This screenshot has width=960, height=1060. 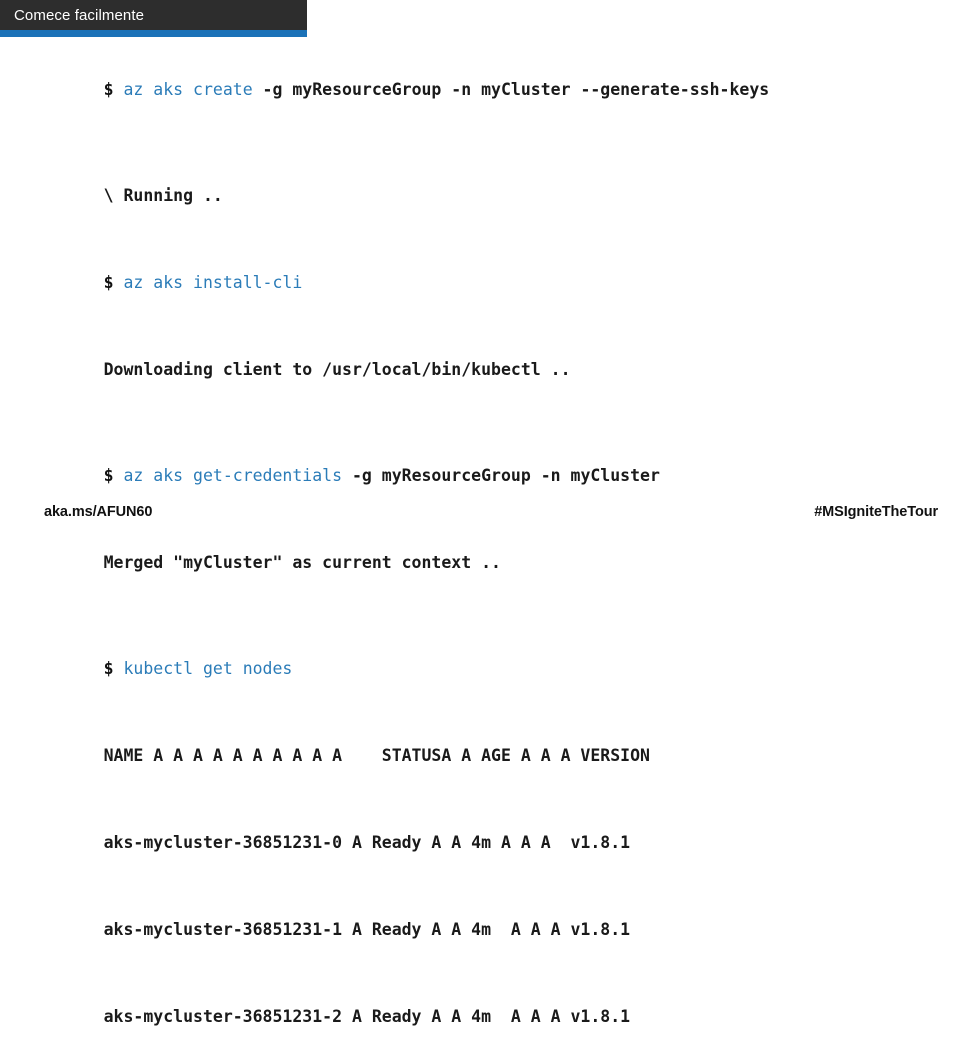 I want to click on command-text: az aks create, so click(x=188, y=89).